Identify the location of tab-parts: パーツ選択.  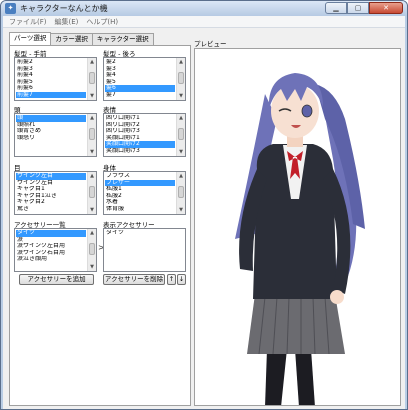
(30, 38).